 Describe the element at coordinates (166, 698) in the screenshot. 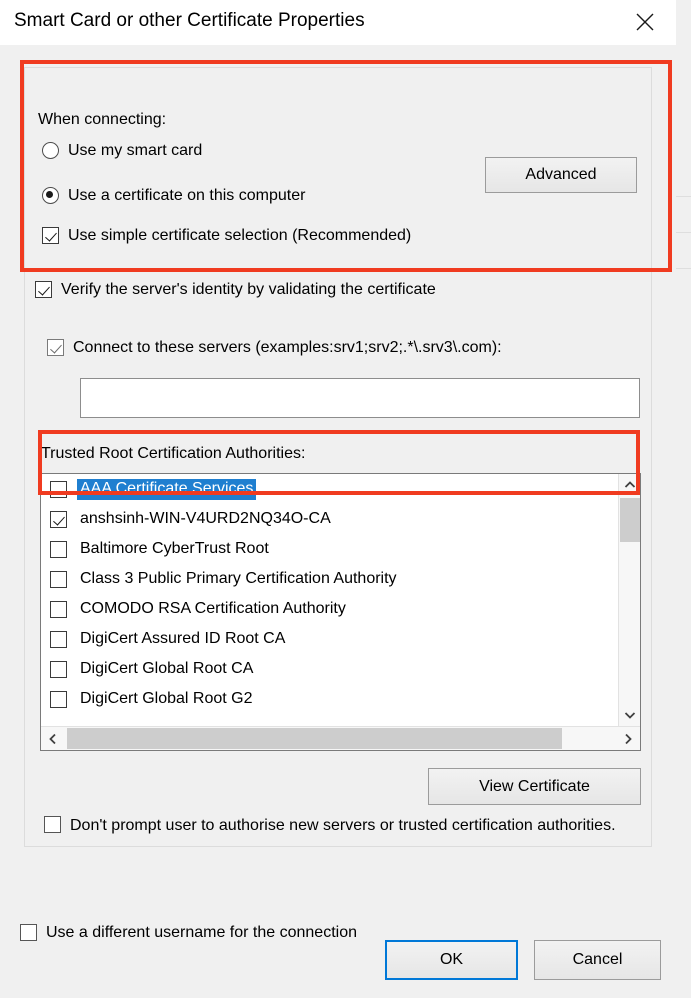

I see `list-item-label: DigiCert Global Root G2` at that location.